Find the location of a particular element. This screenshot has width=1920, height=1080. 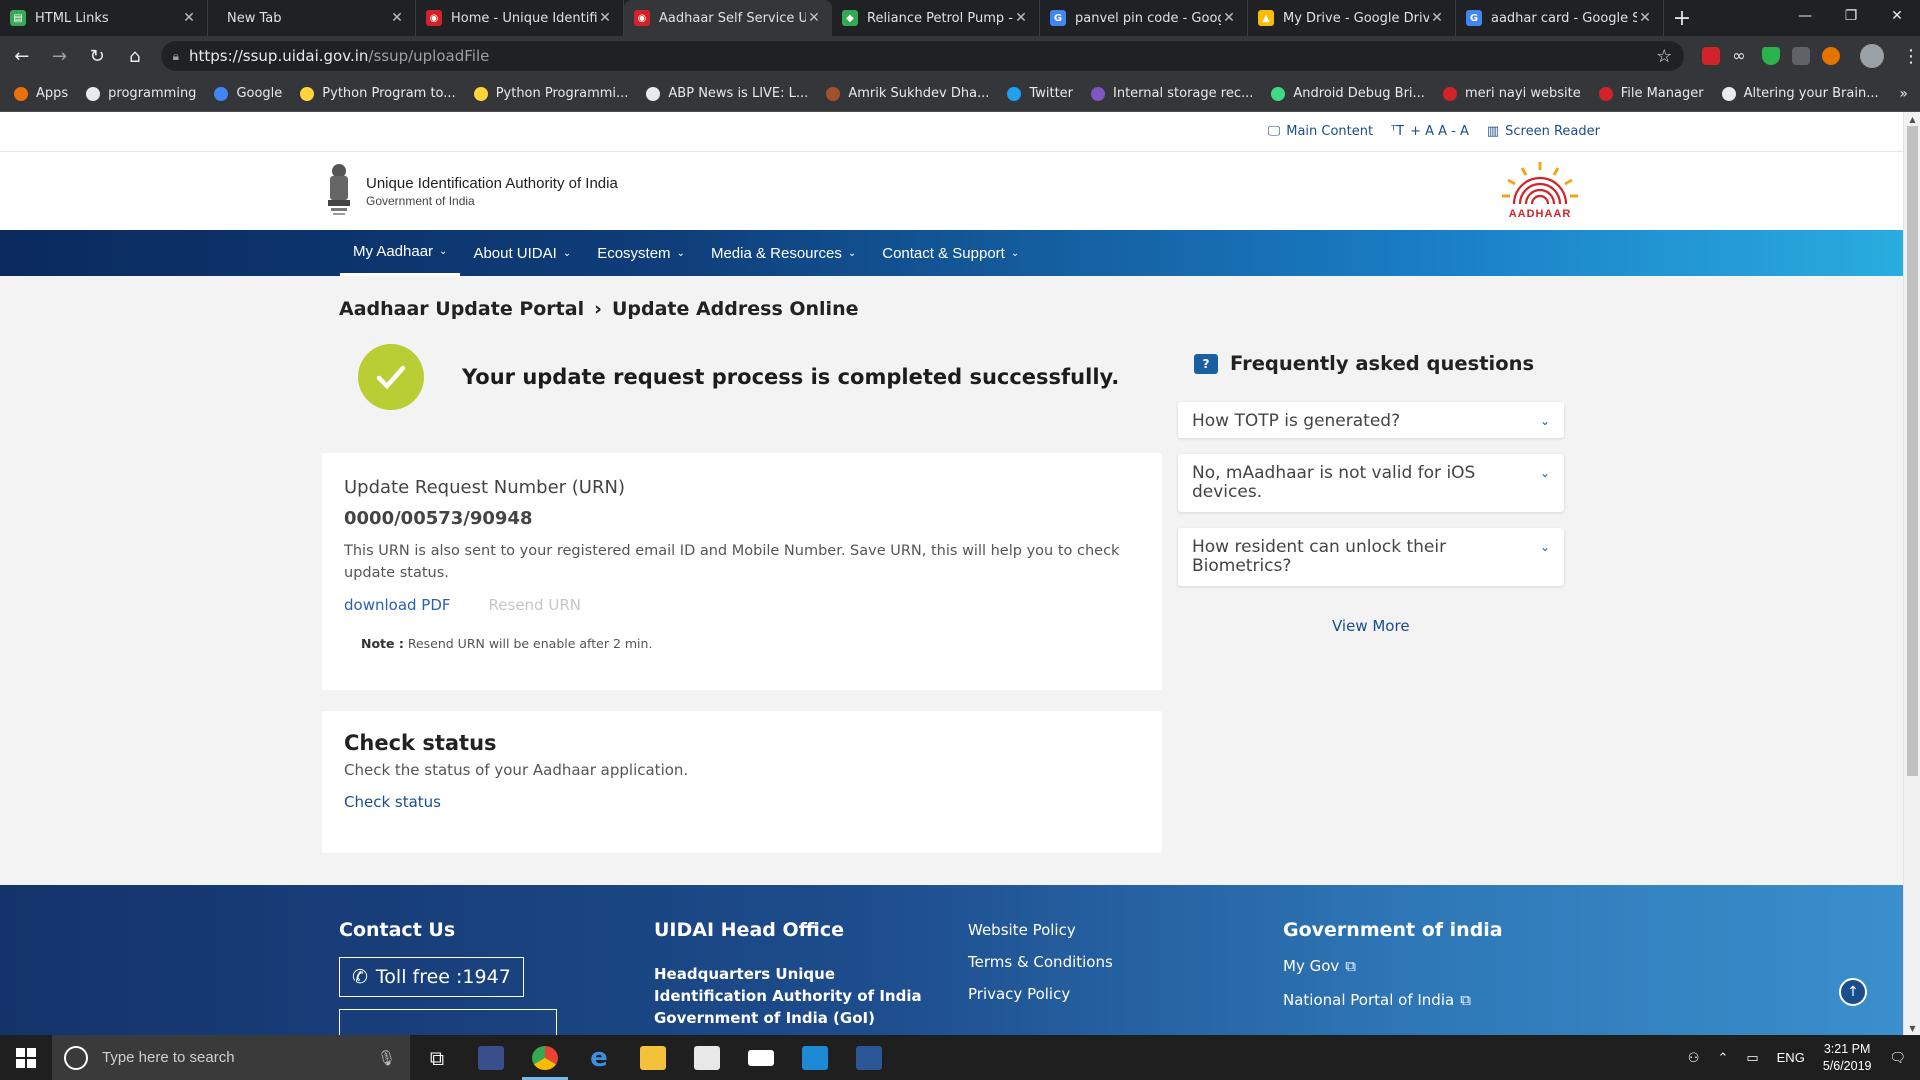

browser-tab: Gaadhar card - Google S ✕ is located at coordinates (1560, 18).